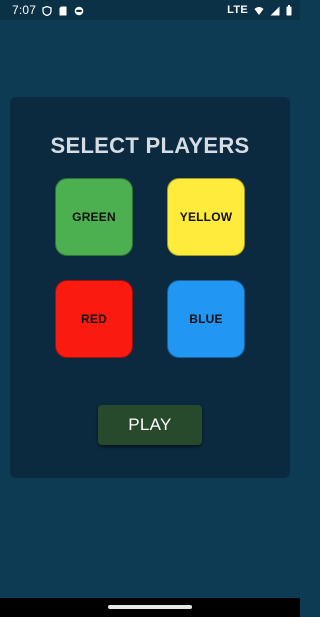  Describe the element at coordinates (24, 10) in the screenshot. I see `status-time: 7:07` at that location.